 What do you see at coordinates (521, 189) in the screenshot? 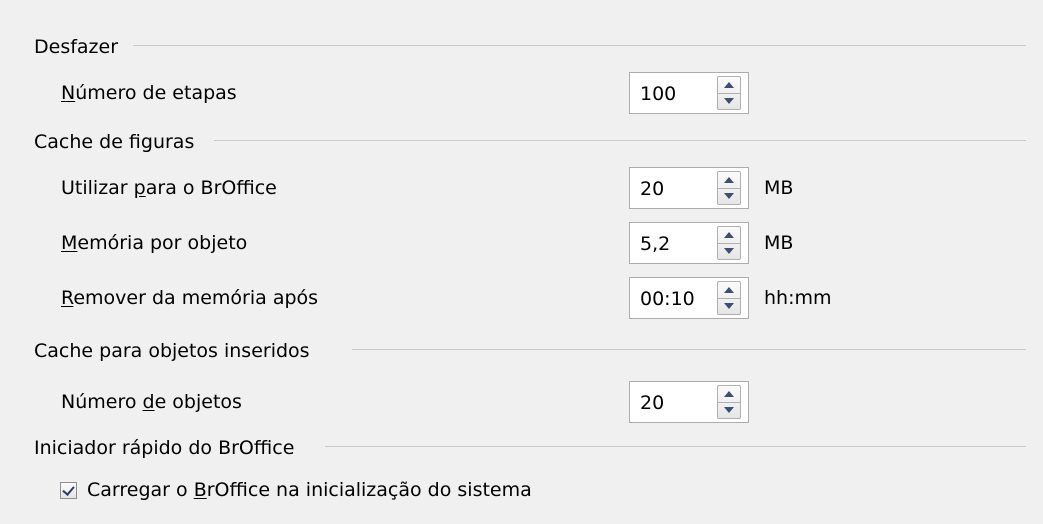
I see `graphics-use-row: Utilizar para o BrOffice 20 MB` at bounding box center [521, 189].